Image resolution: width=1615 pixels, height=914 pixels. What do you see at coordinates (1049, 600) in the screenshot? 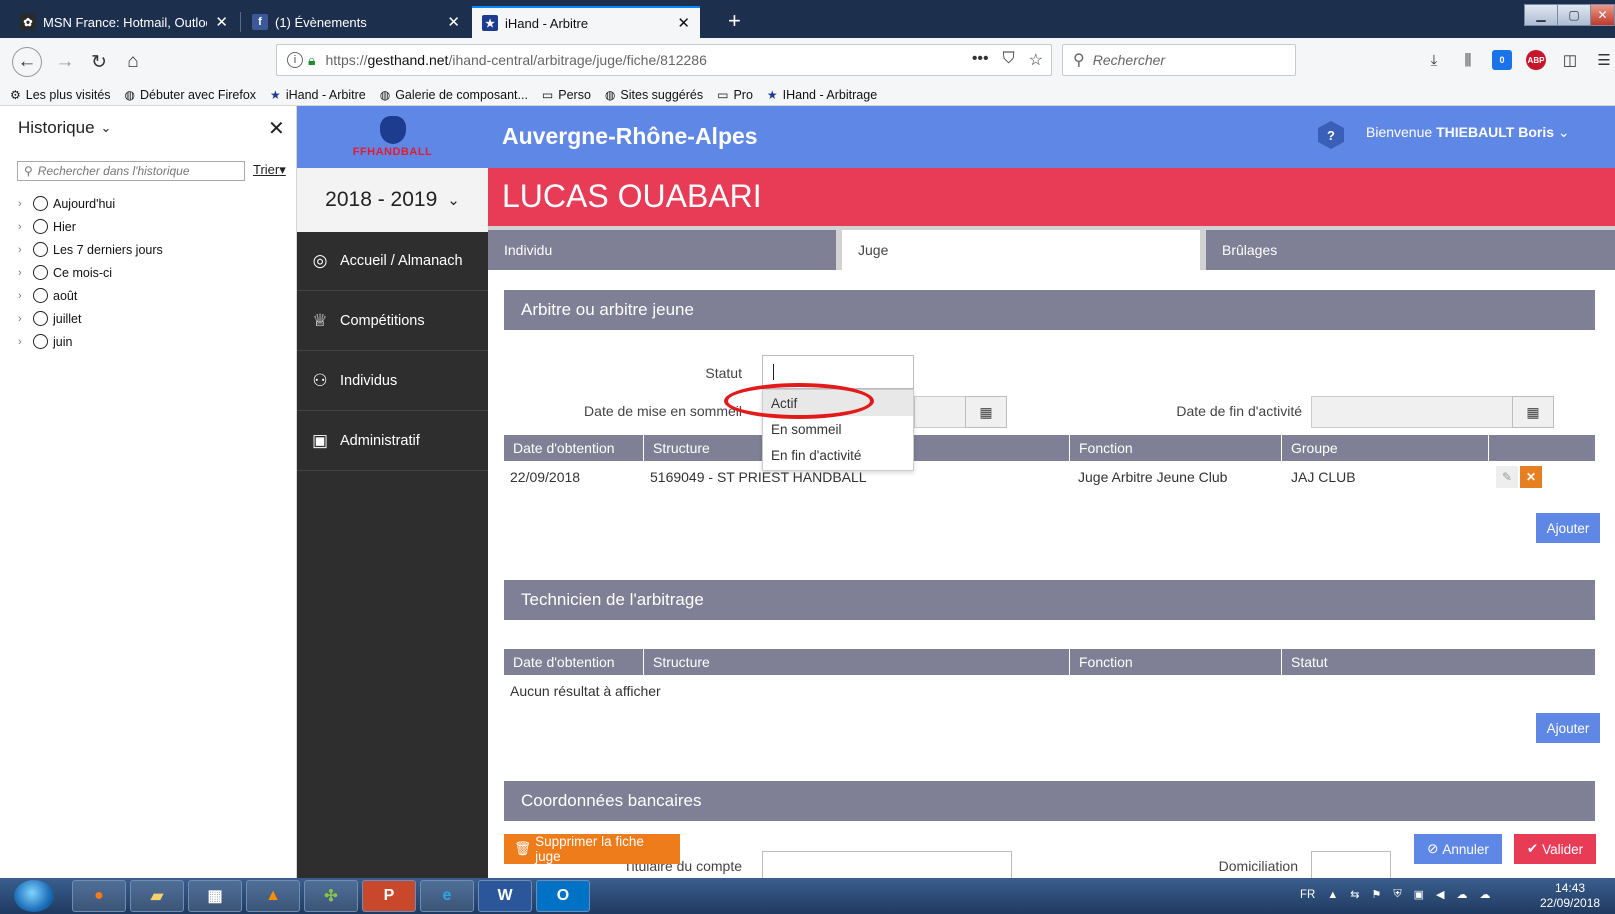
I see `section-technicien: Technicien de l'arbitrage` at bounding box center [1049, 600].